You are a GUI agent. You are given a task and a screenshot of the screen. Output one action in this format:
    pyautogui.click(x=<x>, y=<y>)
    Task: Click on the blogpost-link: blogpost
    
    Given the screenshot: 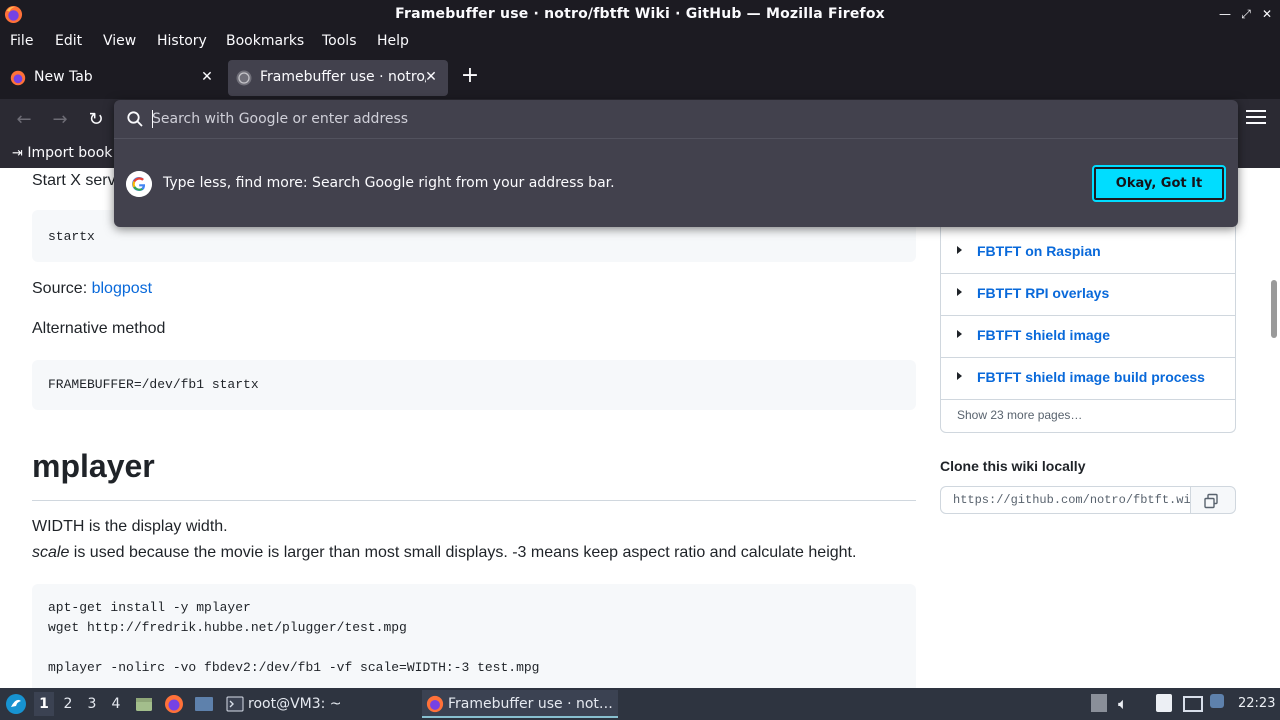 What is the action you would take?
    pyautogui.click(x=122, y=288)
    